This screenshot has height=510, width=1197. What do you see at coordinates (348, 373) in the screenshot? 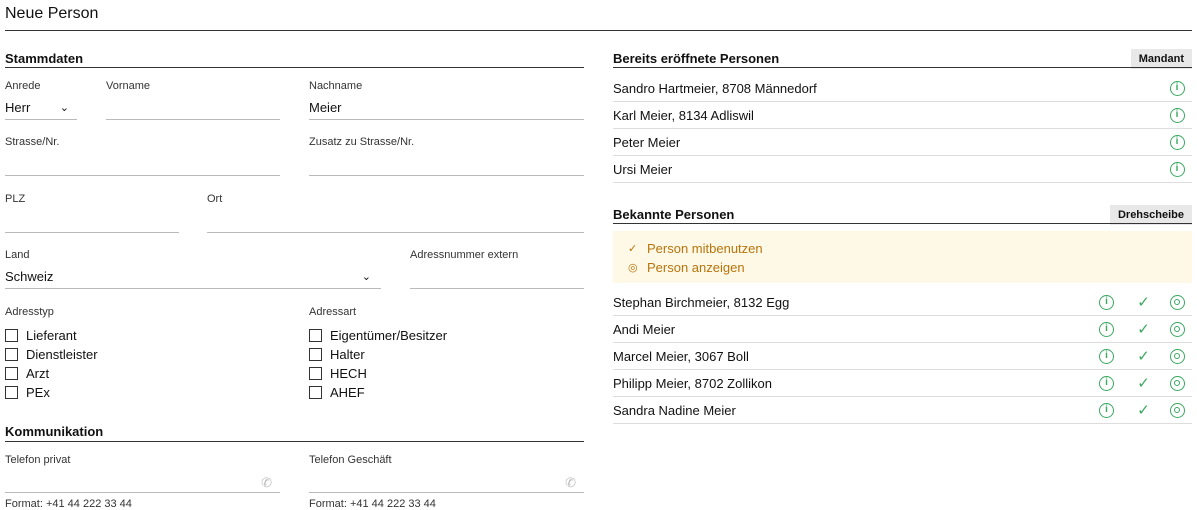
I see `checkbox-label: HECH` at bounding box center [348, 373].